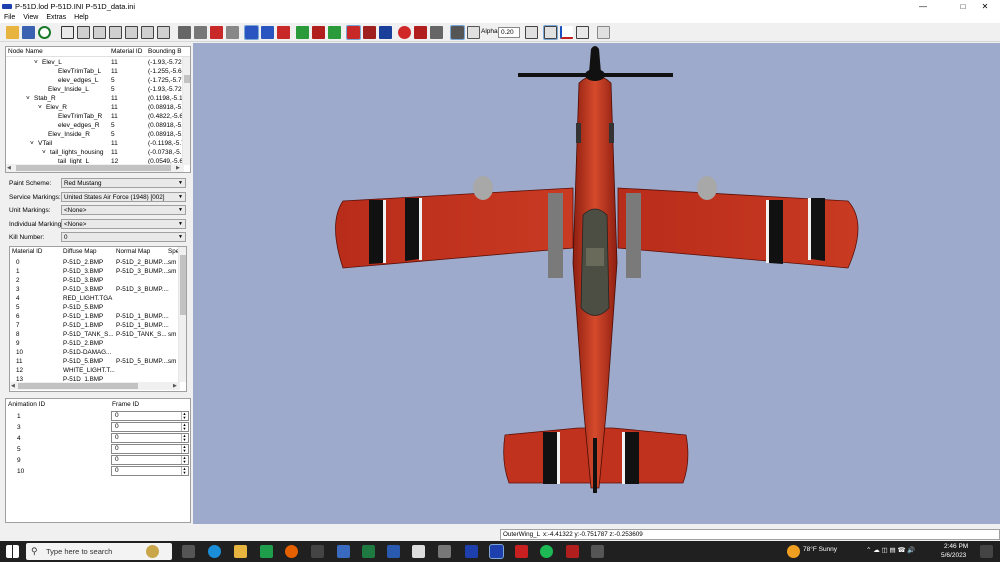  I want to click on mat-header-normal: Normal Map, so click(133, 251).